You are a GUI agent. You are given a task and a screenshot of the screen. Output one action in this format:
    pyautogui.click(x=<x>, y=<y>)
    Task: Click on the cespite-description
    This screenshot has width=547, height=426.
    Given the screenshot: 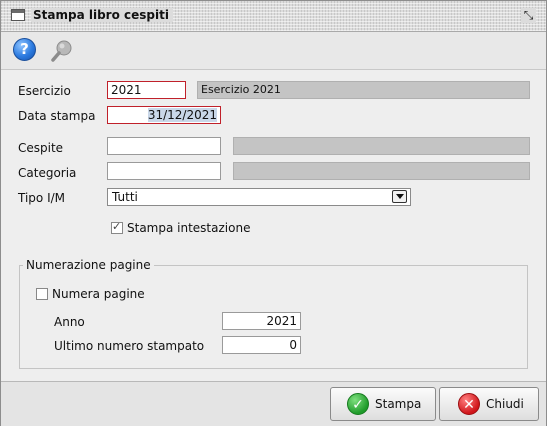 What is the action you would take?
    pyautogui.click(x=381, y=146)
    